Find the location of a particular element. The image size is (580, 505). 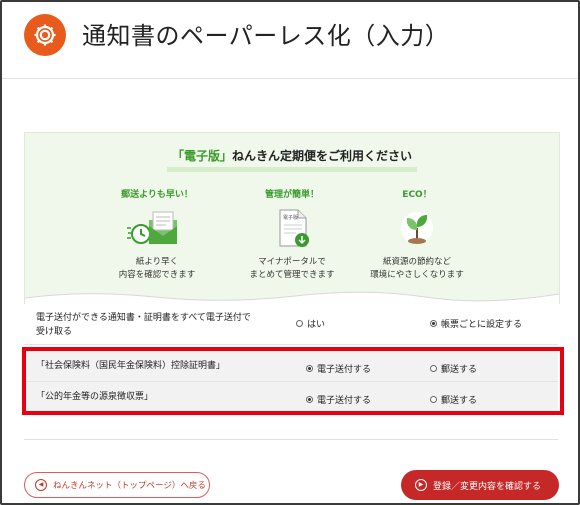

page-title: 通知書のペーパーレス化（入力） is located at coordinates (266, 36).